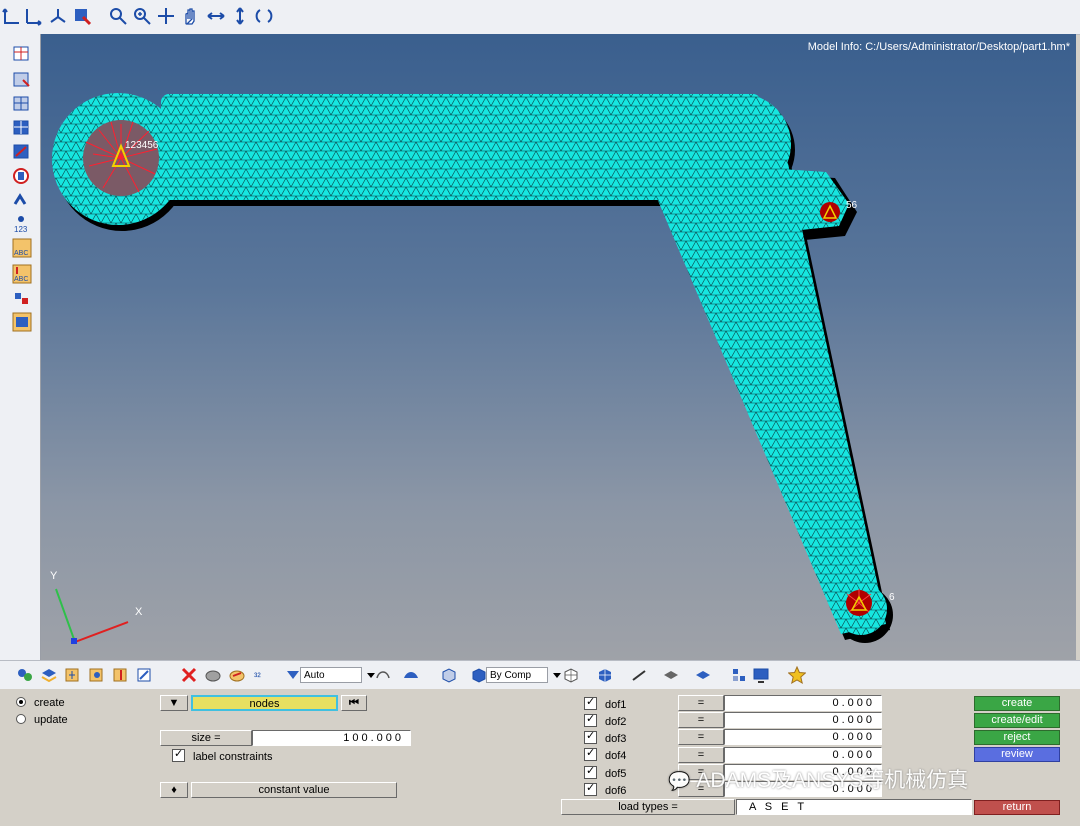 The width and height of the screenshot is (1080, 826). Describe the element at coordinates (540, 17) in the screenshot. I see `view-toolbar` at that location.